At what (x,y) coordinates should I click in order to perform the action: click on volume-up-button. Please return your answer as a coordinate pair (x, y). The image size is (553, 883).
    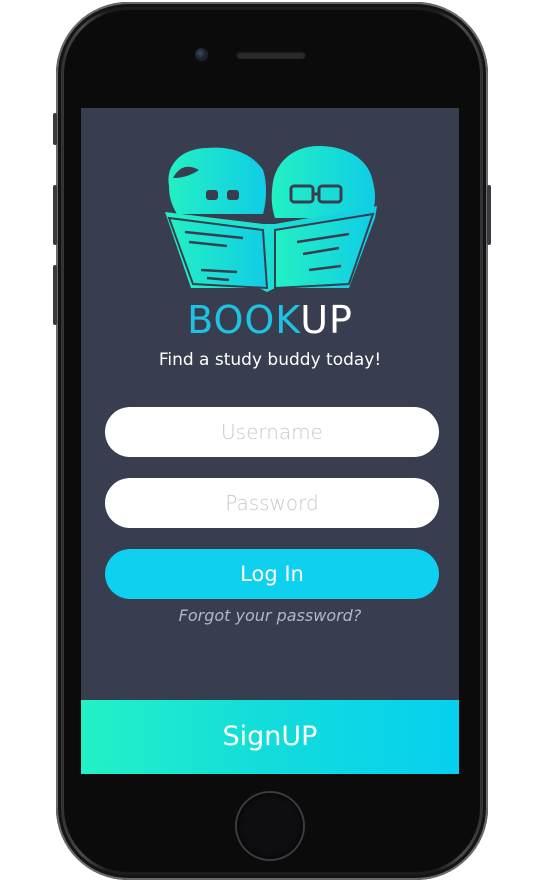
    Looking at the image, I should click on (55, 215).